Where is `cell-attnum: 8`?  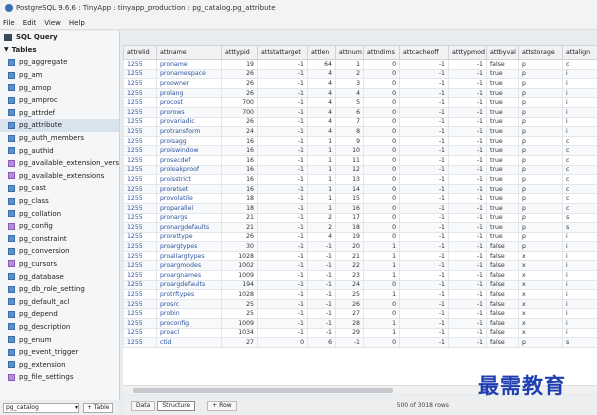
cell-attnum: 8 is located at coordinates (349, 131).